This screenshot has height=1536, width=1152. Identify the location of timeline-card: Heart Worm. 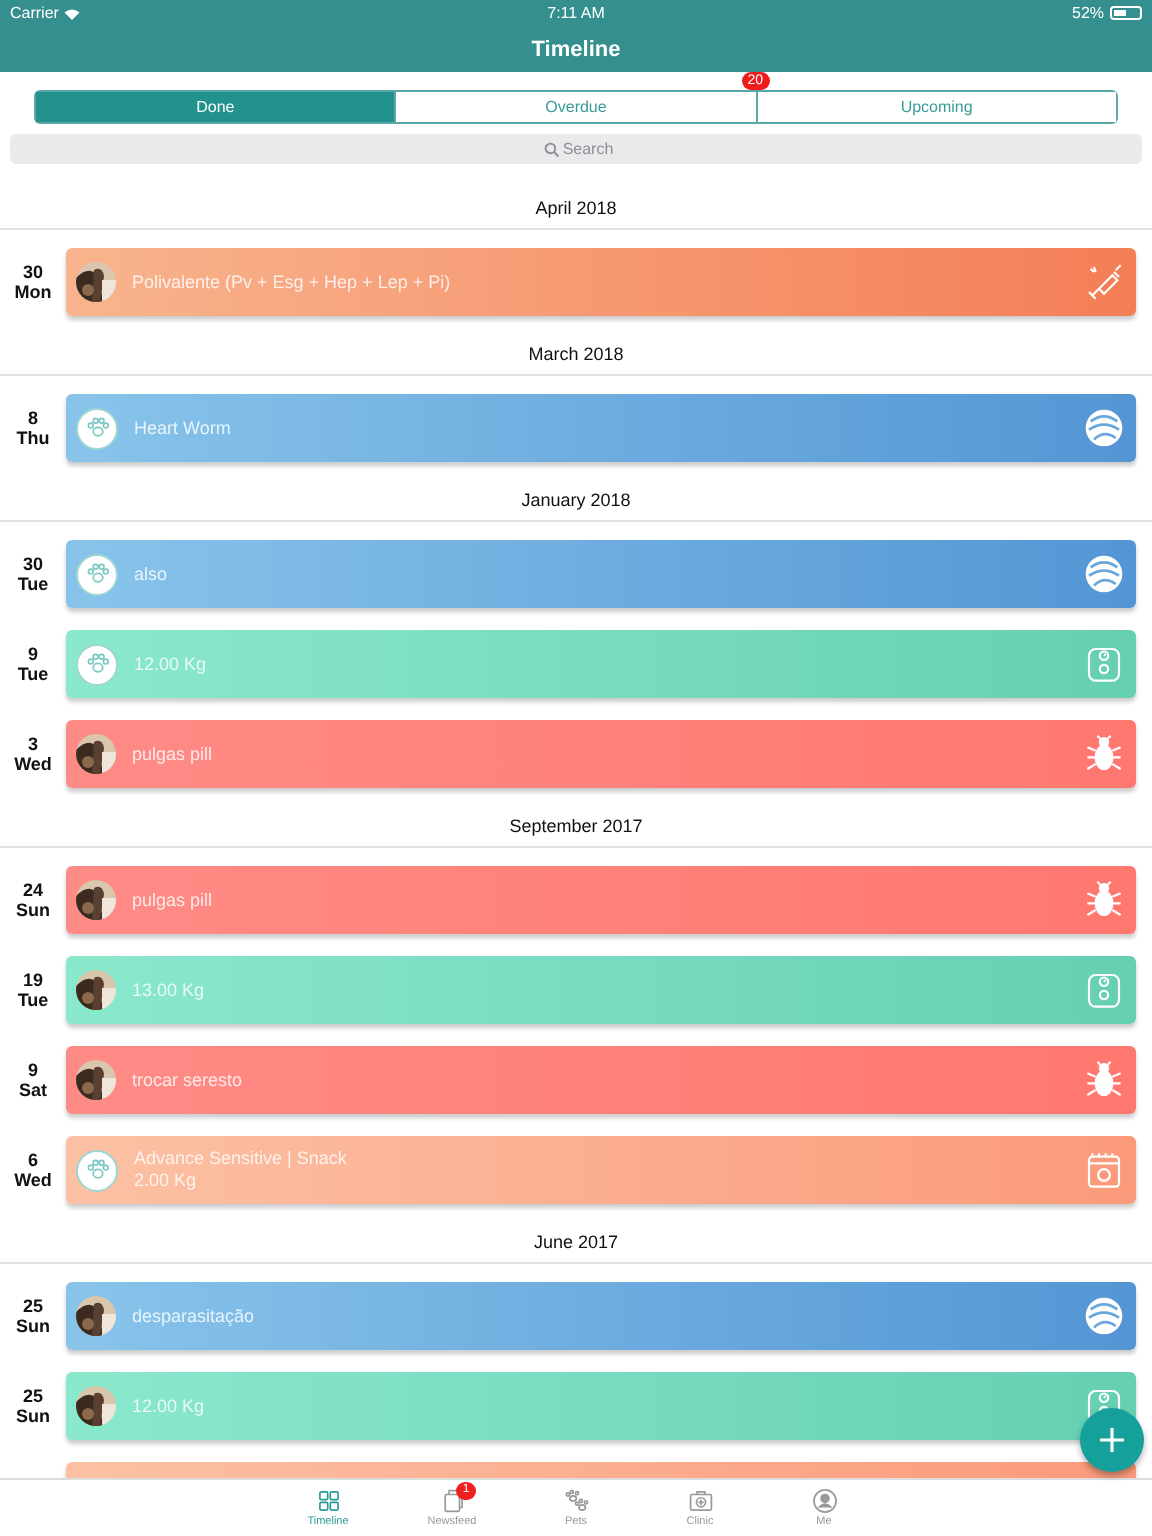
(601, 428).